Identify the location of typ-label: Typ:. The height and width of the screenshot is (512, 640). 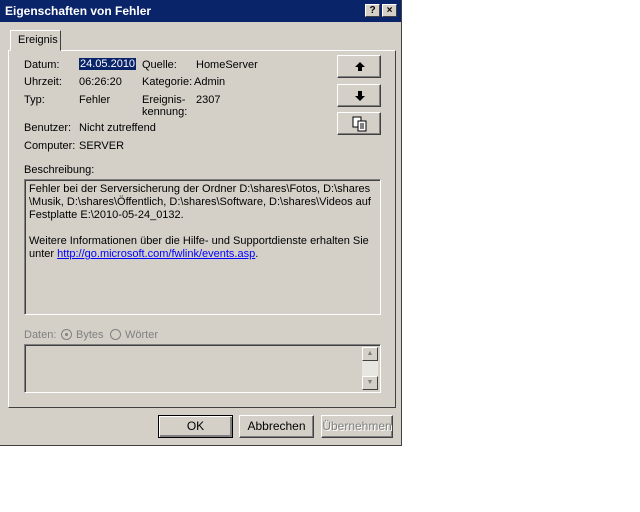
(34, 100).